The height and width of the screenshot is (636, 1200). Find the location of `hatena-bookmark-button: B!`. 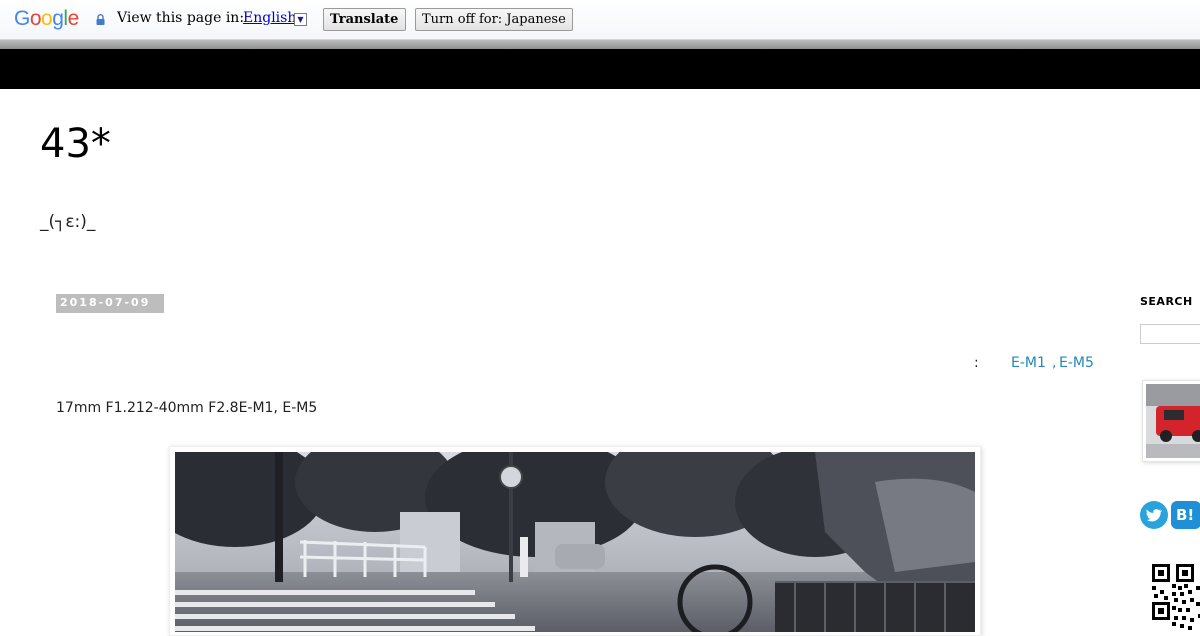

hatena-bookmark-button: B! is located at coordinates (1185, 515).